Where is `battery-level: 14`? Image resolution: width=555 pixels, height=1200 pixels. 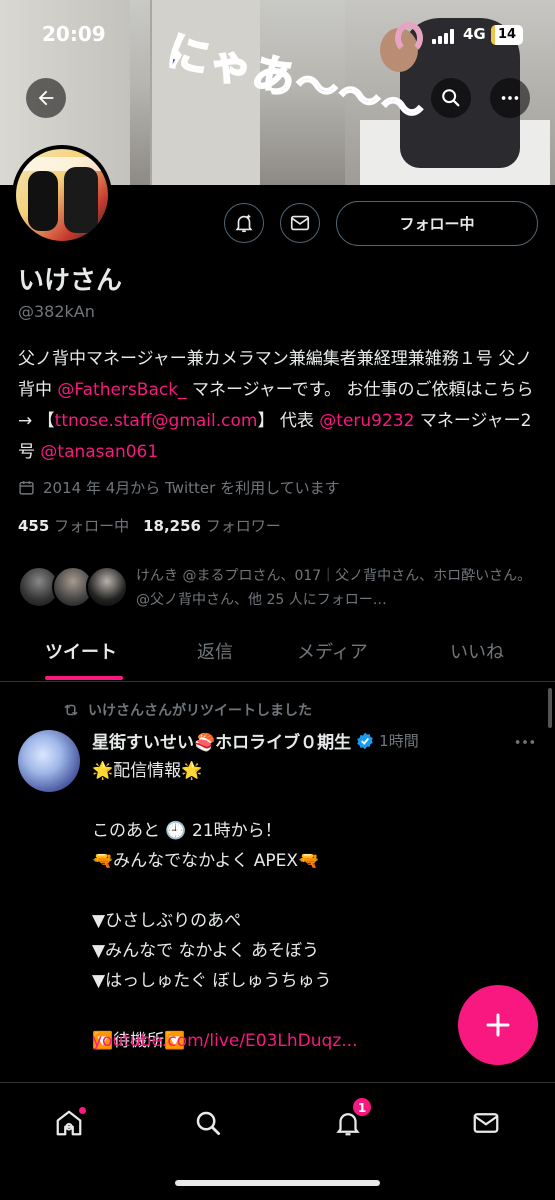
battery-level: 14 is located at coordinates (507, 34).